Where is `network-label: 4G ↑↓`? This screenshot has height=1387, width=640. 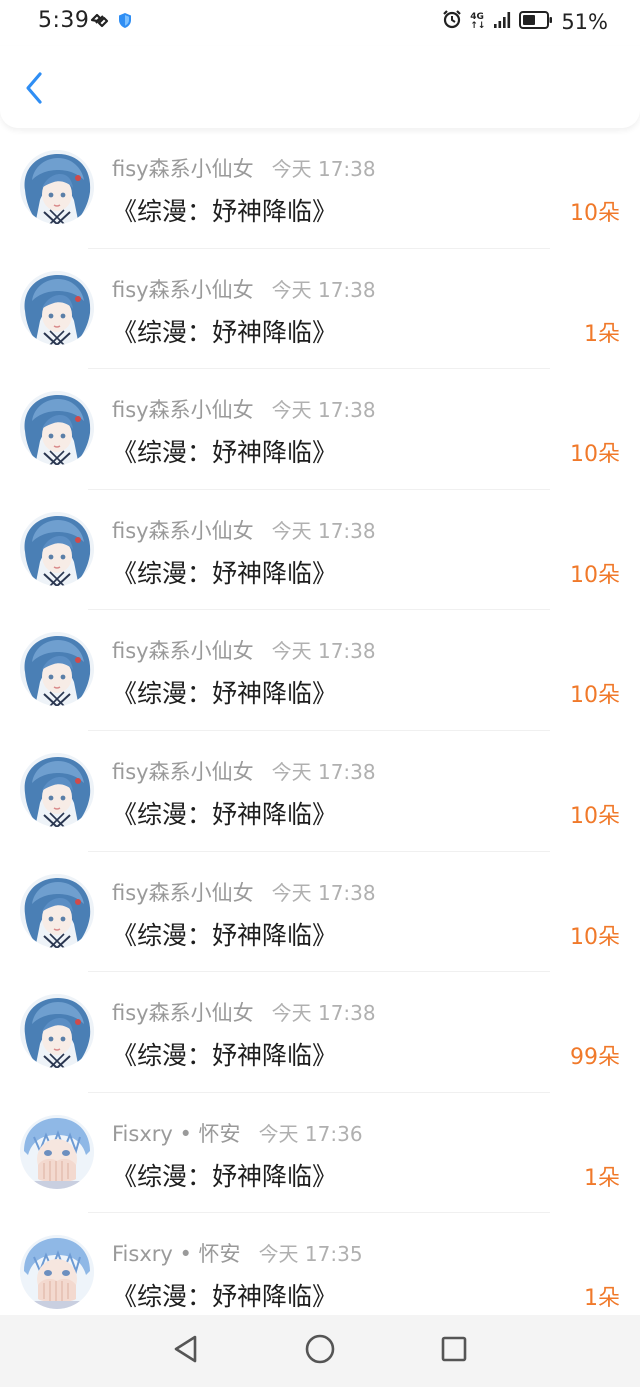
network-label: 4G ↑↓ is located at coordinates (478, 21).